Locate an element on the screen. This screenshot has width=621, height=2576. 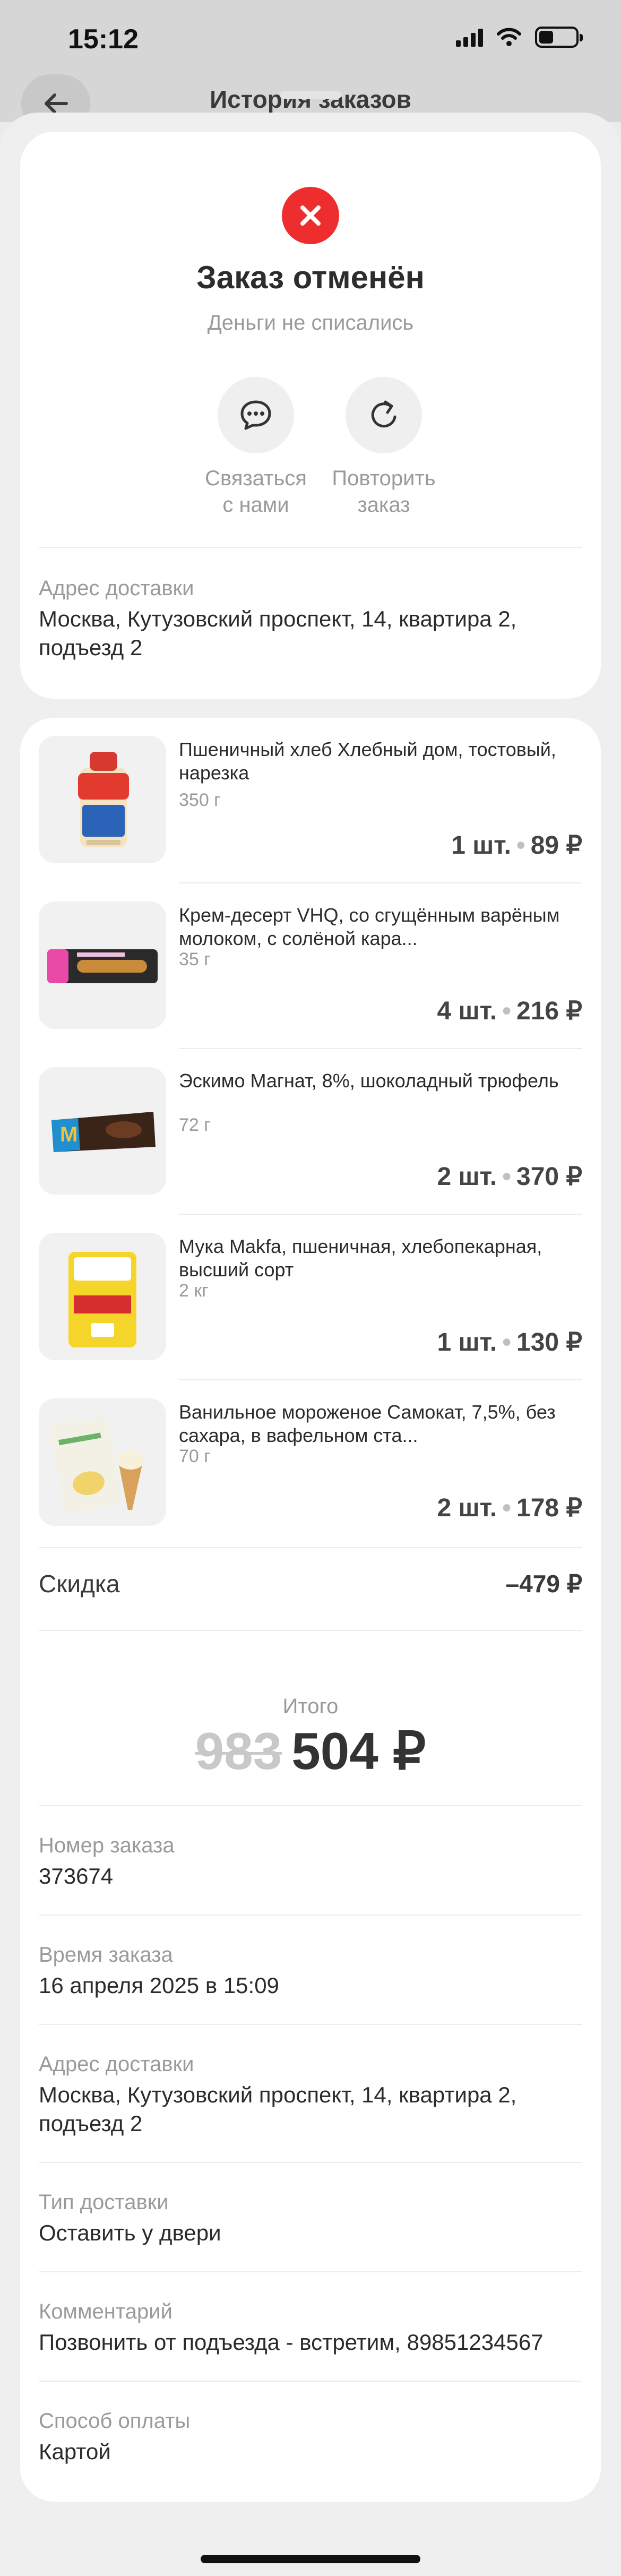
sheet-grabber is located at coordinates (310, 95).